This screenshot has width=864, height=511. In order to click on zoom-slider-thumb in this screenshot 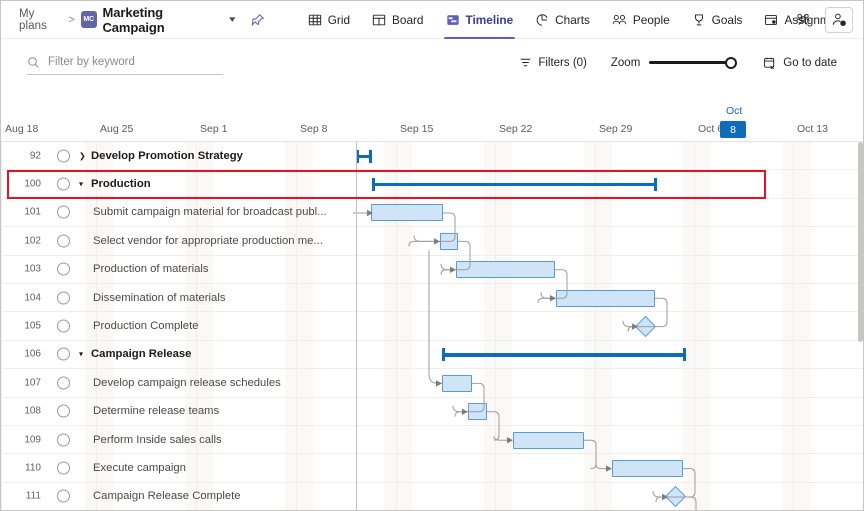, I will do `click(731, 62)`.